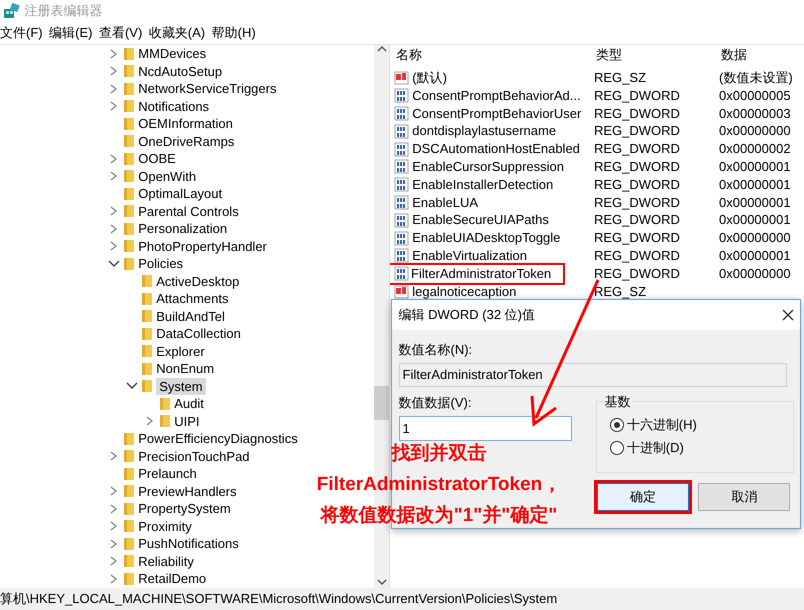 This screenshot has width=804, height=610. Describe the element at coordinates (466, 315) in the screenshot. I see `dialog-title: 编辑 DWORD (32 位)值` at that location.